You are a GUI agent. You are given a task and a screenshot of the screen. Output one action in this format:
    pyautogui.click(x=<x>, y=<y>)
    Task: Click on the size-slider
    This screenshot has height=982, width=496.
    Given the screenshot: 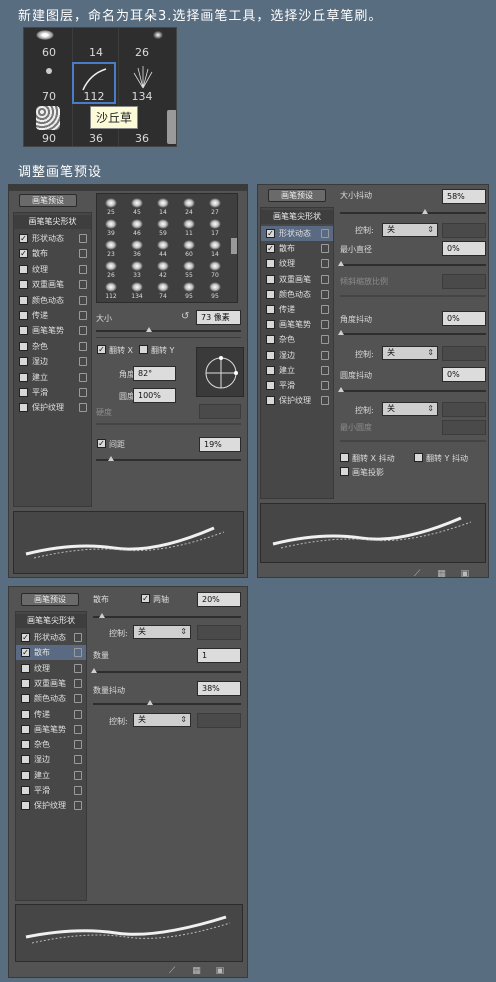 What is the action you would take?
    pyautogui.click(x=168, y=329)
    